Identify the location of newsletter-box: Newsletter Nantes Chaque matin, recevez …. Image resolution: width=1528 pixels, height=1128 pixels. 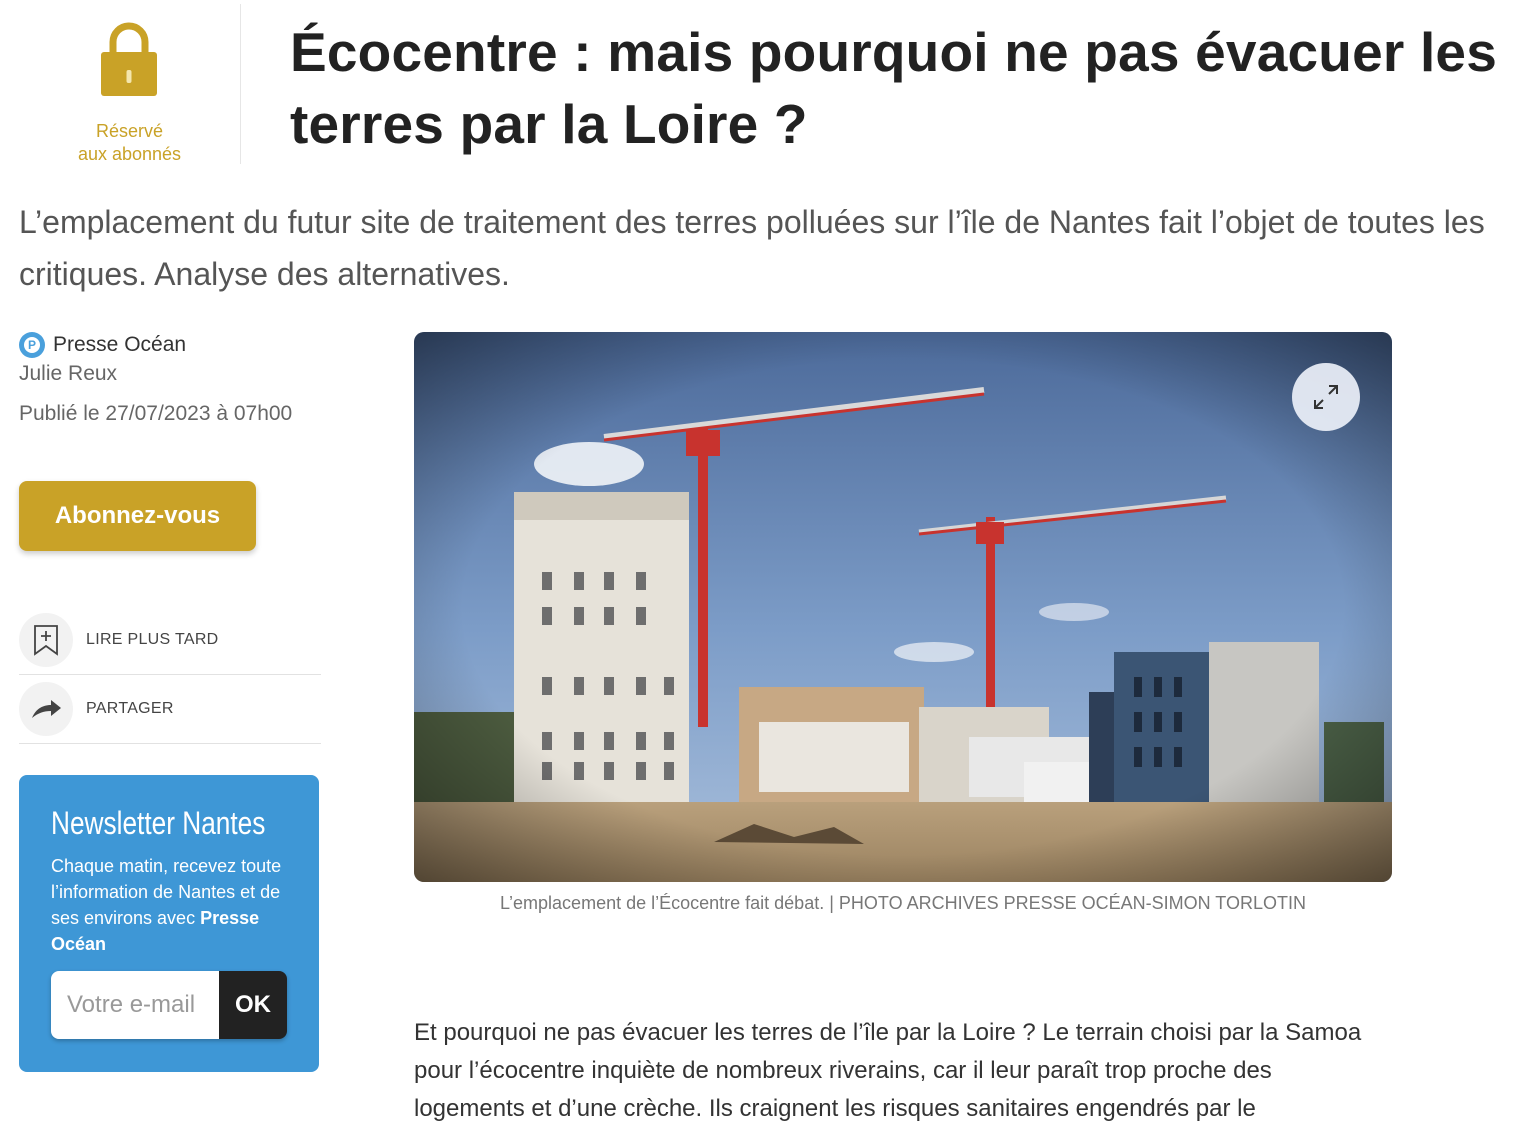
(169, 923).